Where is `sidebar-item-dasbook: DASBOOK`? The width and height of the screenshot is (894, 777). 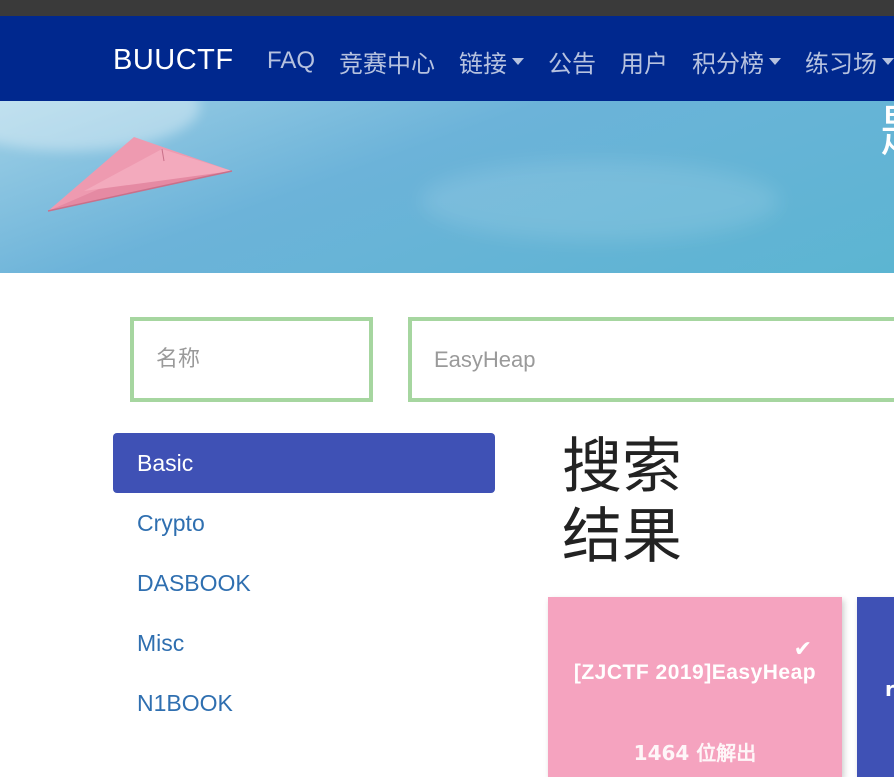 sidebar-item-dasbook: DASBOOK is located at coordinates (304, 583).